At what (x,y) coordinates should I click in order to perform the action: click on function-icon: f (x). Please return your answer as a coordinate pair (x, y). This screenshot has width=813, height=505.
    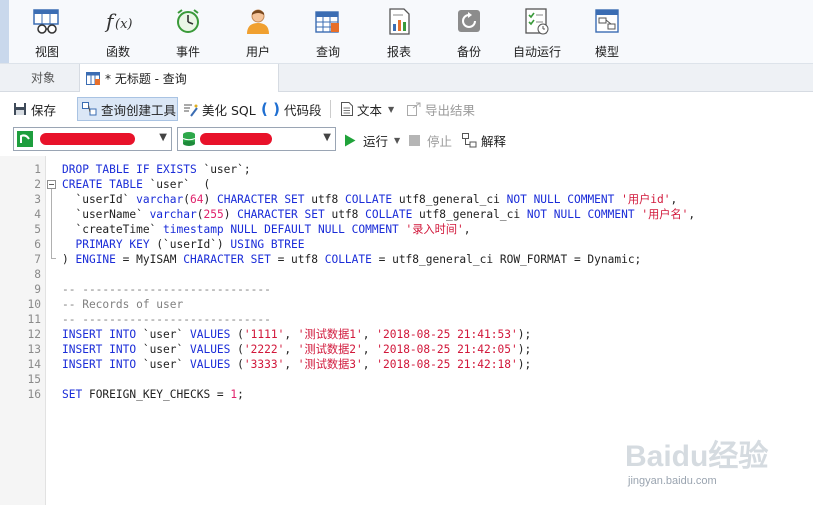
    Looking at the image, I should click on (118, 21).